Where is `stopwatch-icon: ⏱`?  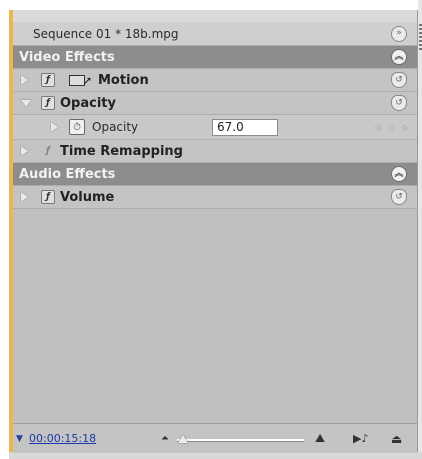 stopwatch-icon: ⏱ is located at coordinates (77, 127).